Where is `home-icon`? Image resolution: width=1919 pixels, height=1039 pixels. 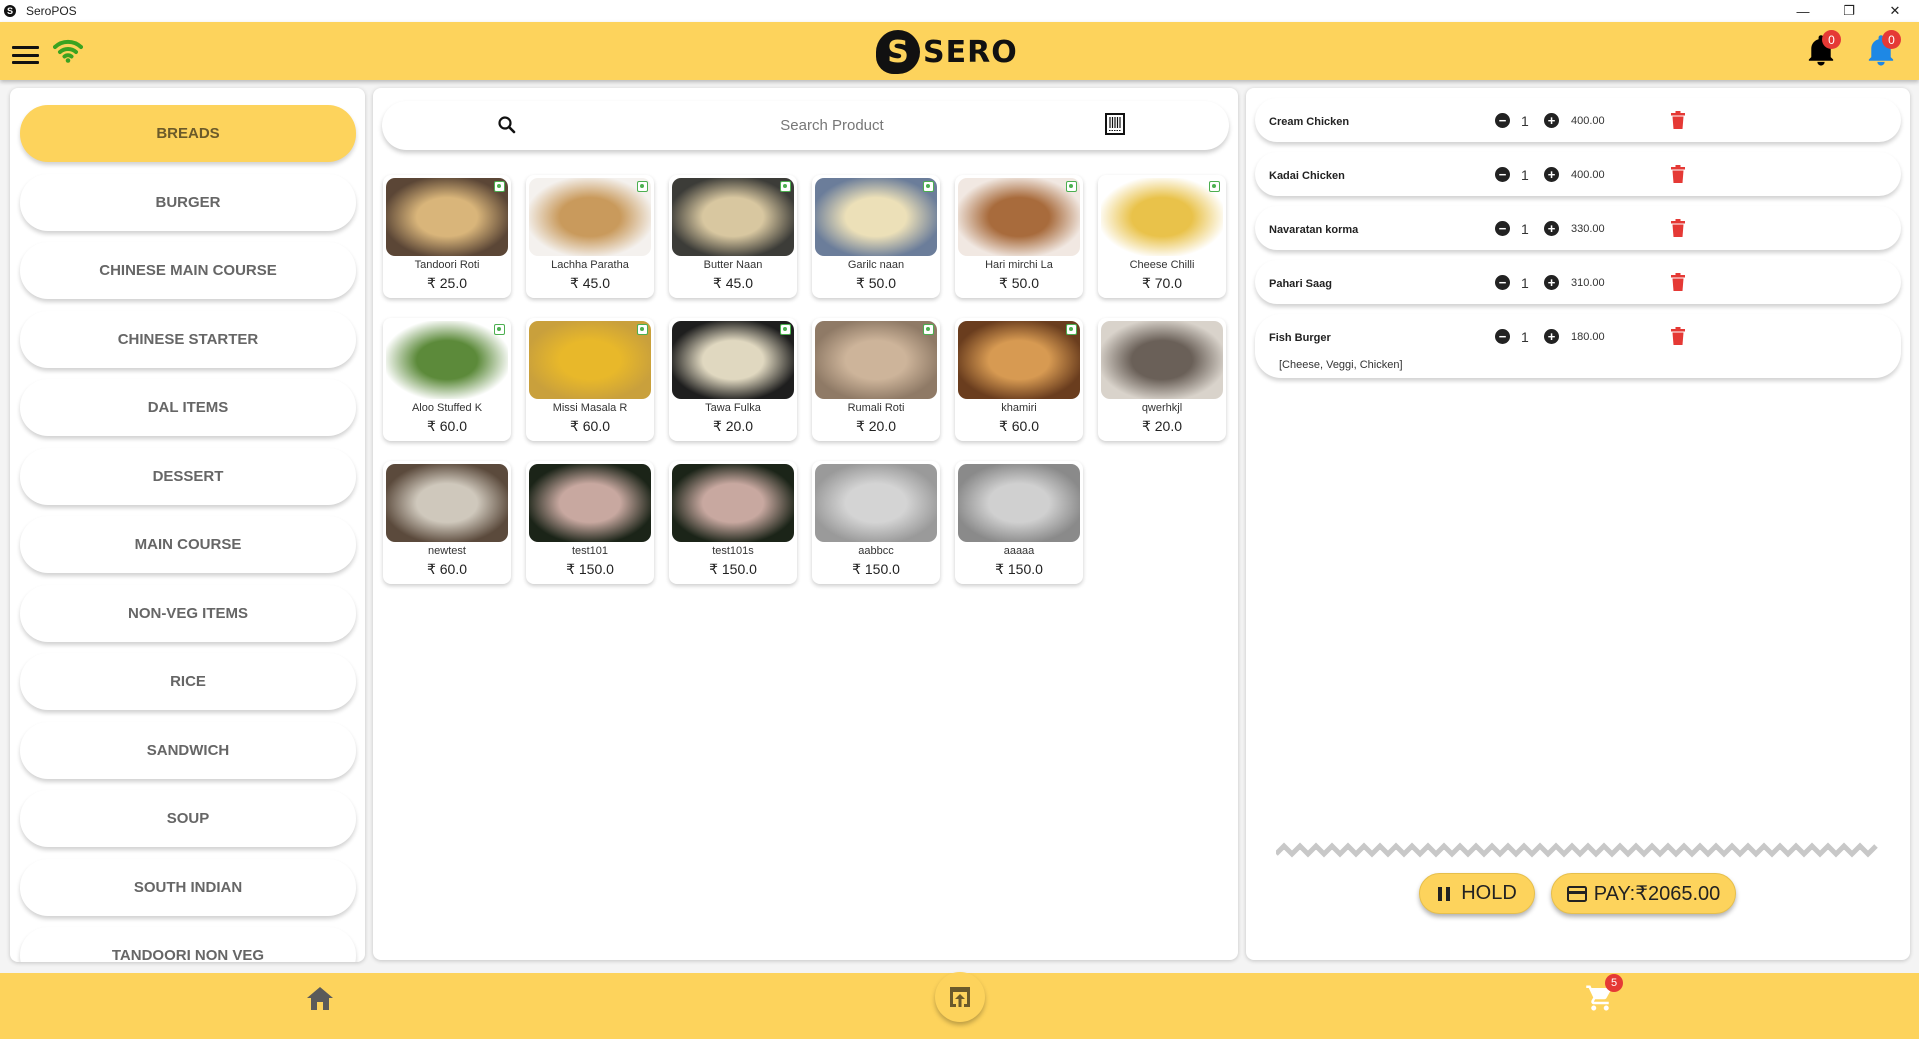
home-icon is located at coordinates (320, 998).